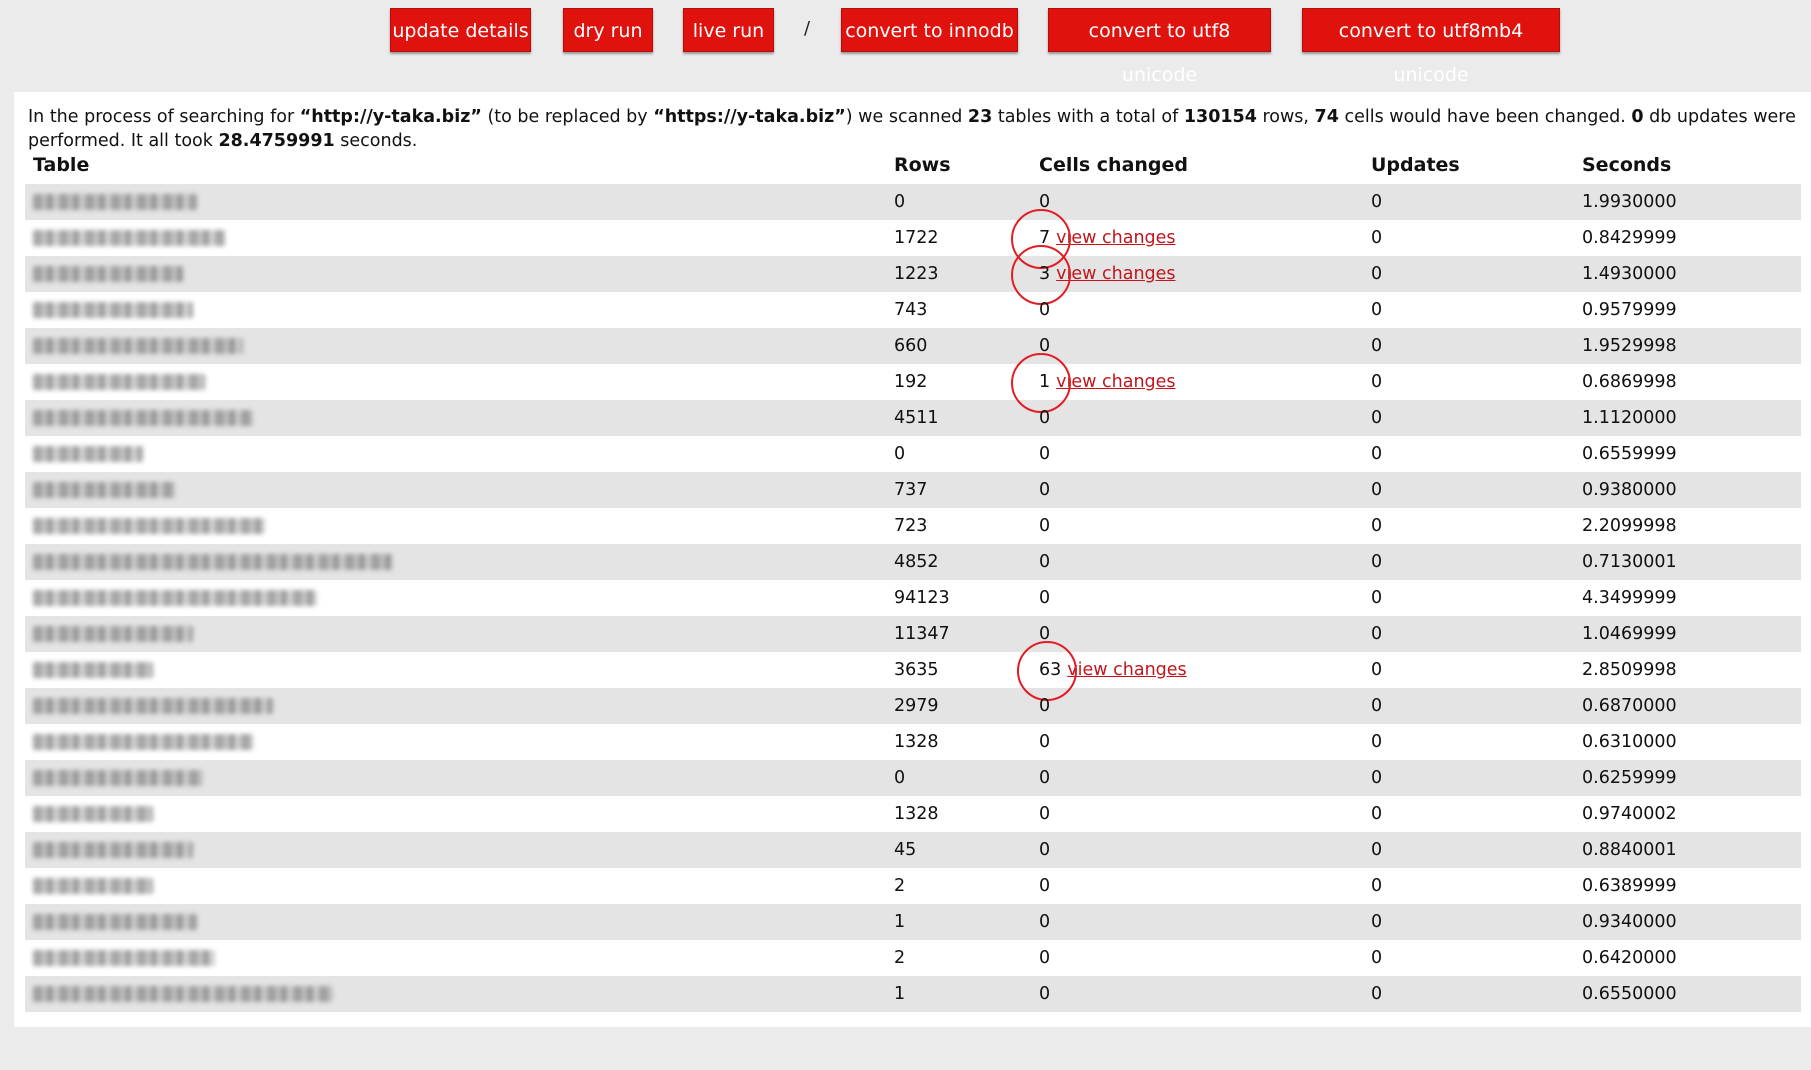 The image size is (1811, 1070). Describe the element at coordinates (958, 346) in the screenshot. I see `rows-cell: 660` at that location.